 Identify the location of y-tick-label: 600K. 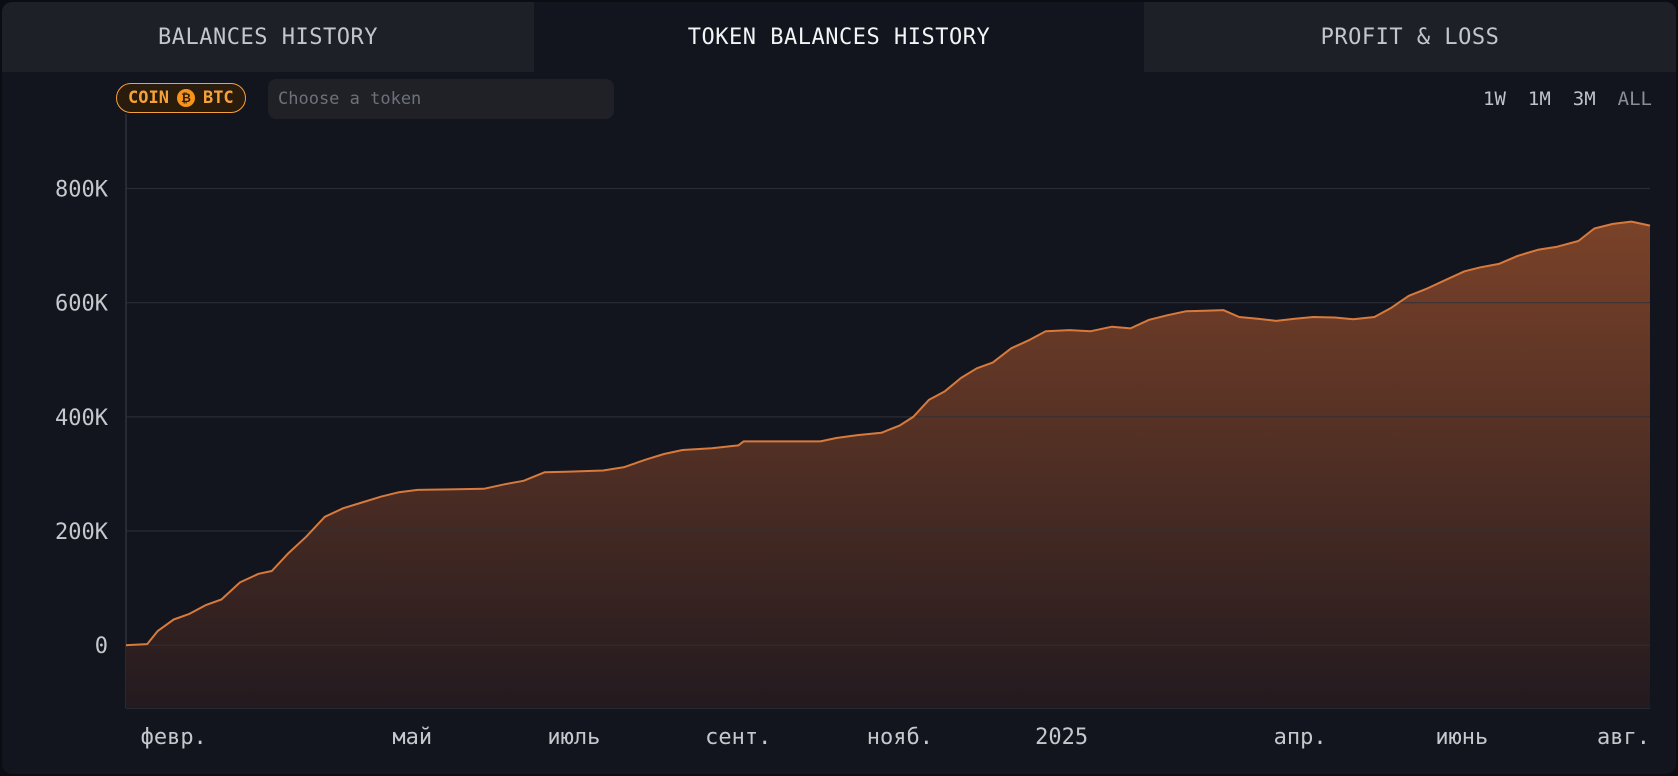
(82, 304).